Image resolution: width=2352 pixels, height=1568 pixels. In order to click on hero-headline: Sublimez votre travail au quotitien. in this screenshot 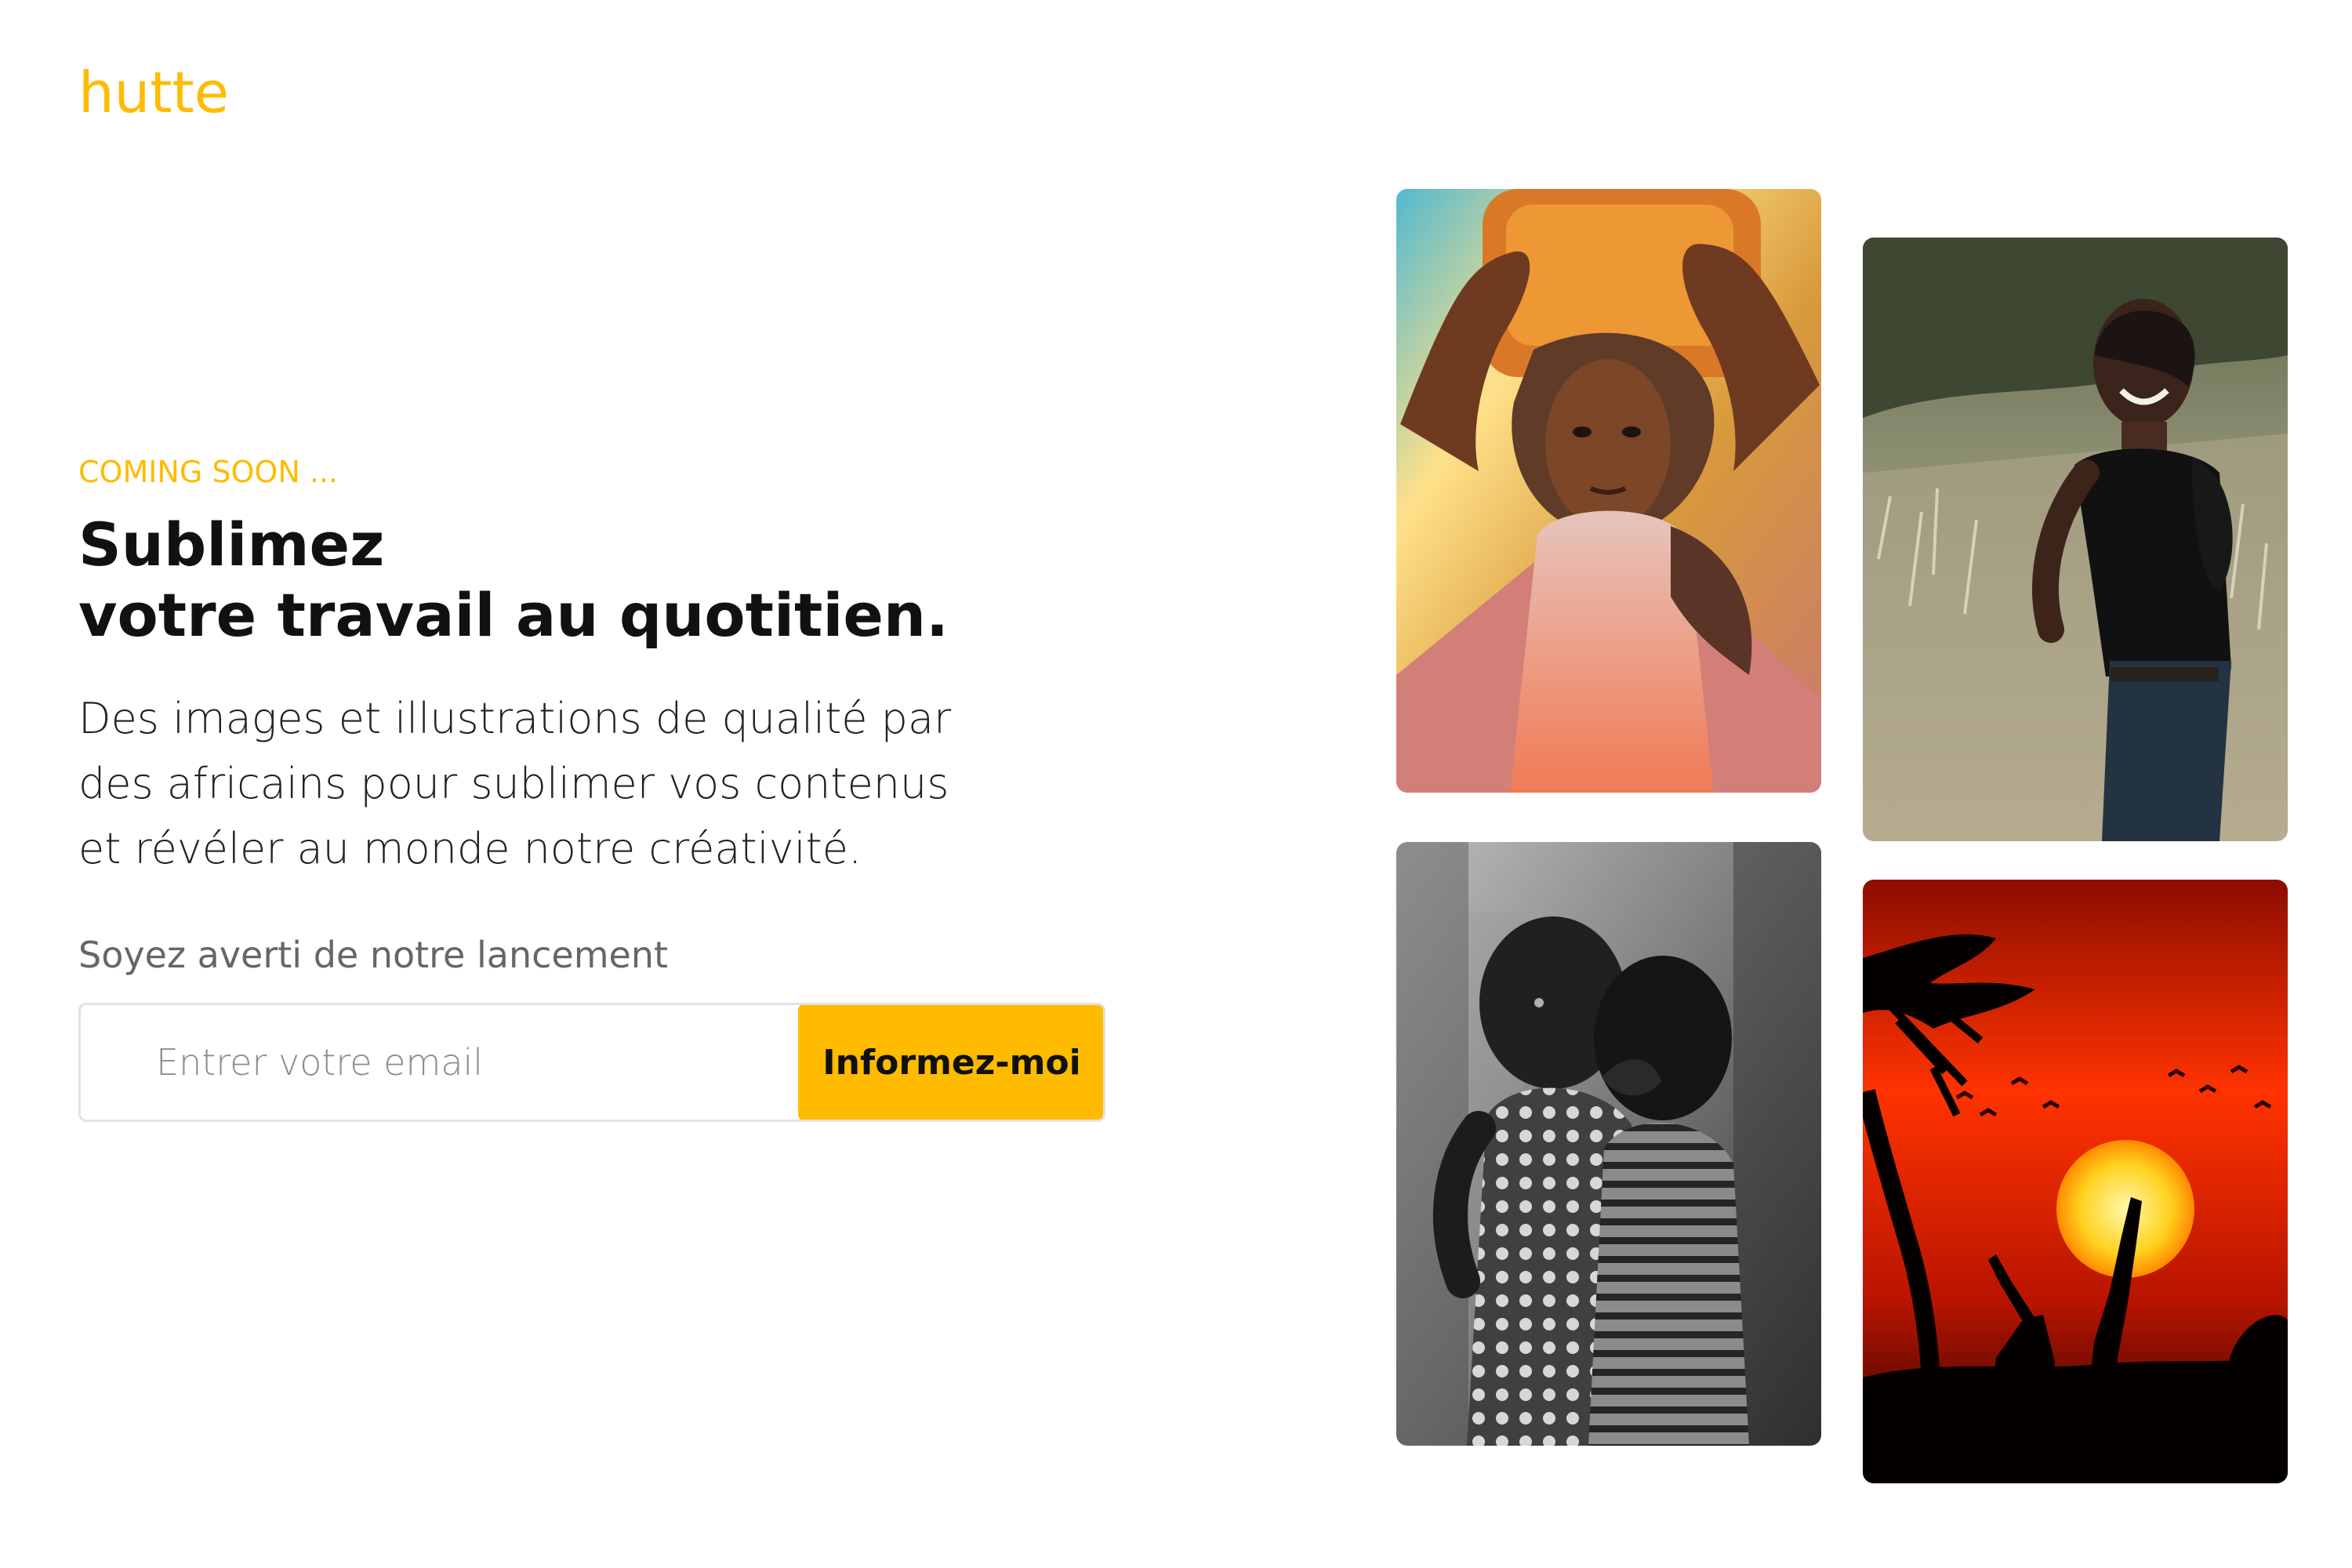, I will do `click(513, 580)`.